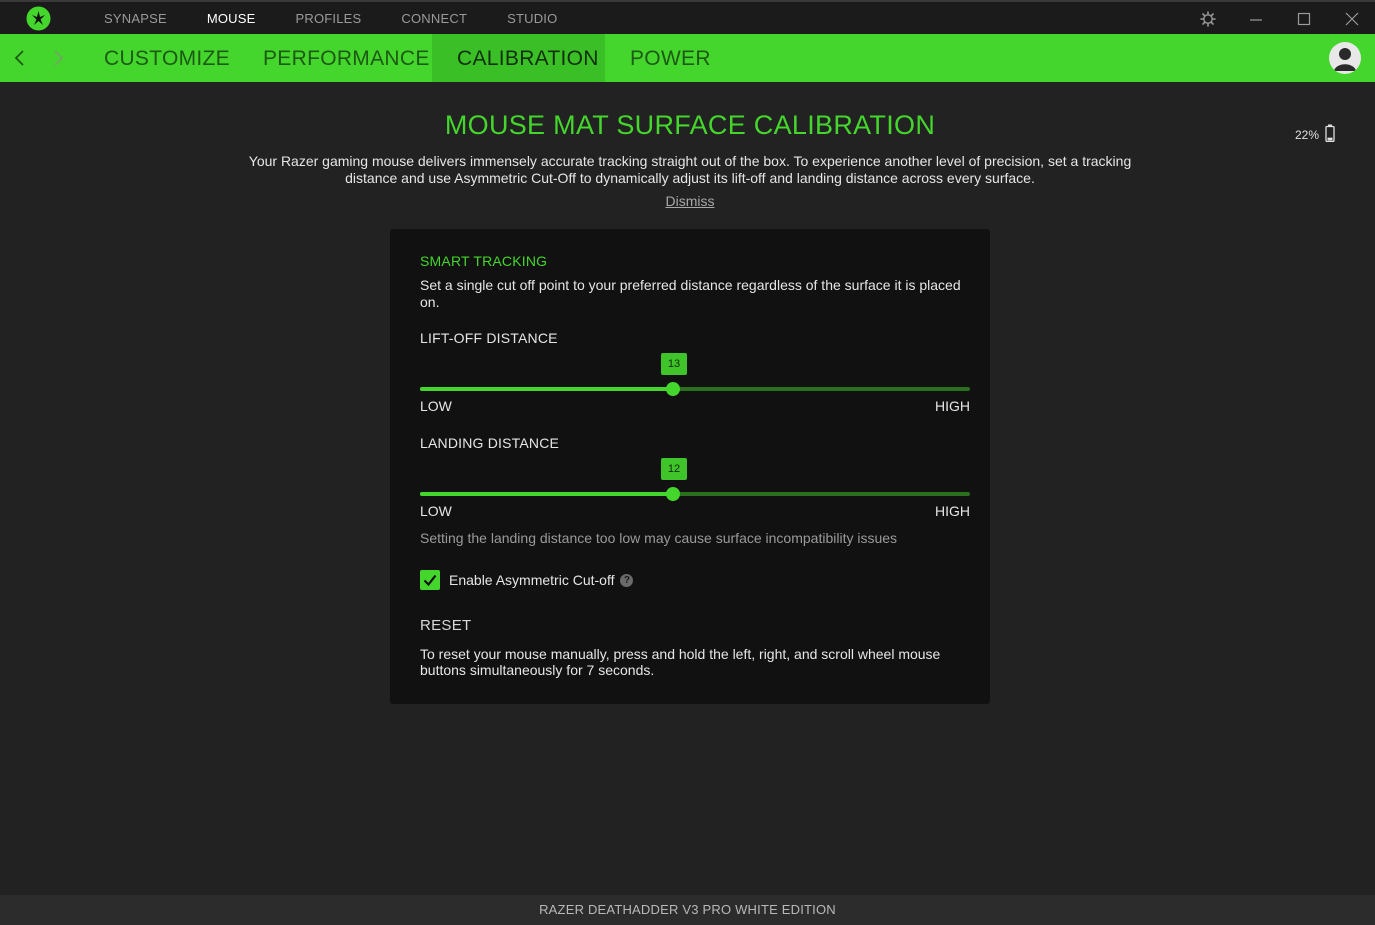 The height and width of the screenshot is (925, 1375). I want to click on asymmetric-cutoff-checkbox, so click(430, 580).